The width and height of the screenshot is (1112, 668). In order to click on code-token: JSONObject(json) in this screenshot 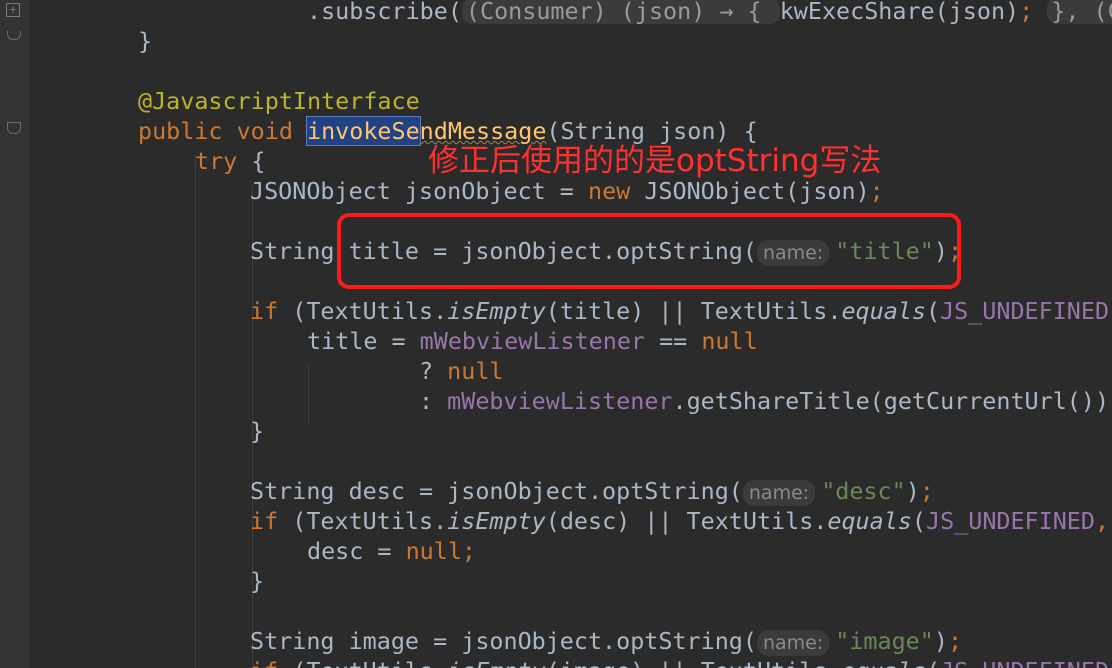, I will do `click(757, 191)`.